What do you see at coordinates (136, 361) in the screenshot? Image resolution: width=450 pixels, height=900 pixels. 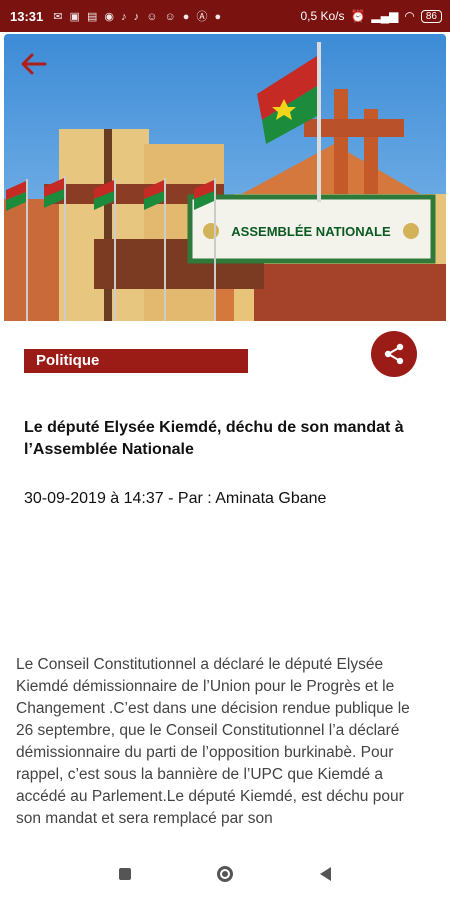 I see `category-badge: Politique` at bounding box center [136, 361].